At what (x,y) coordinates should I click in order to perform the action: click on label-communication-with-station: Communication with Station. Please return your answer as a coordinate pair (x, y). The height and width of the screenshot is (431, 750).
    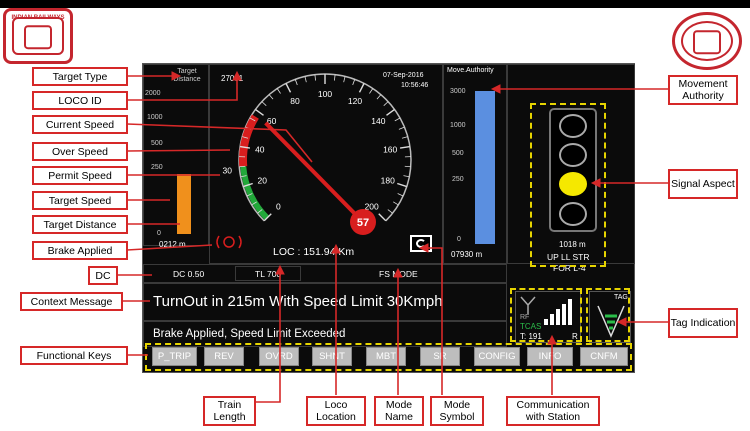
    Looking at the image, I should click on (553, 411).